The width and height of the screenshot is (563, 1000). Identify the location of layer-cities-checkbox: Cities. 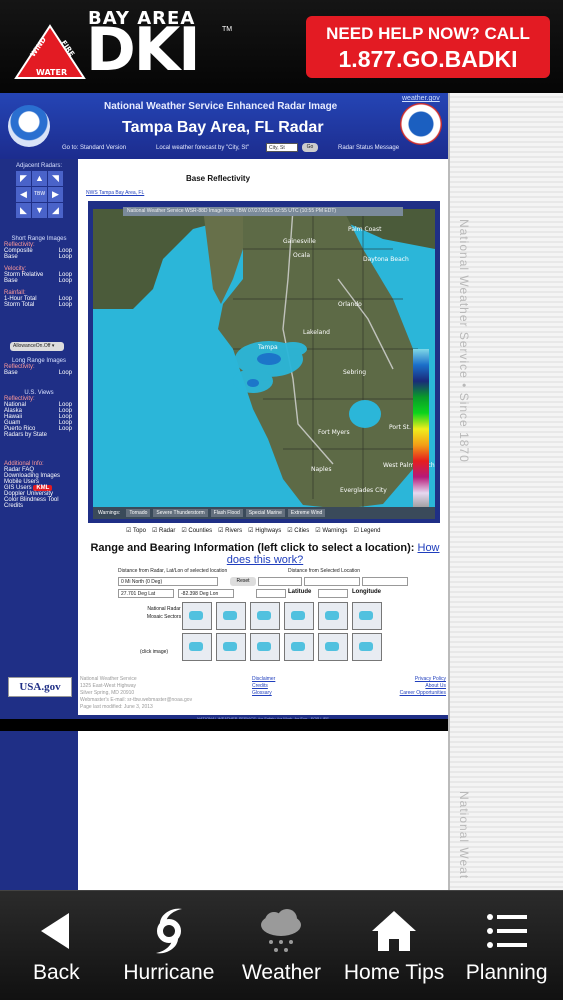
(298, 530).